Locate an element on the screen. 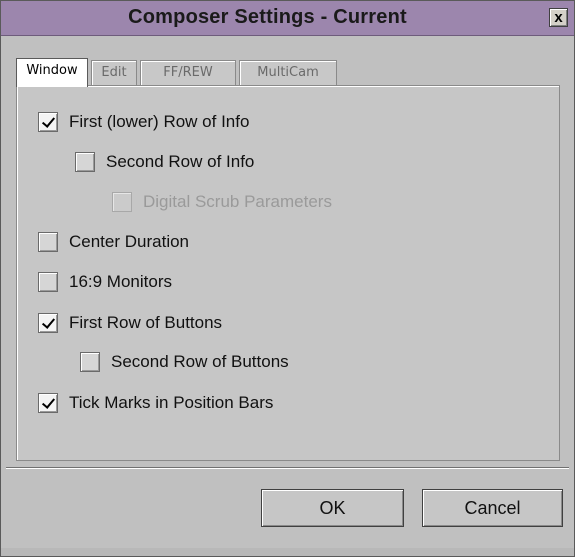 The image size is (575, 557). title-bar: Composer Settings - Current x is located at coordinates (287, 18).